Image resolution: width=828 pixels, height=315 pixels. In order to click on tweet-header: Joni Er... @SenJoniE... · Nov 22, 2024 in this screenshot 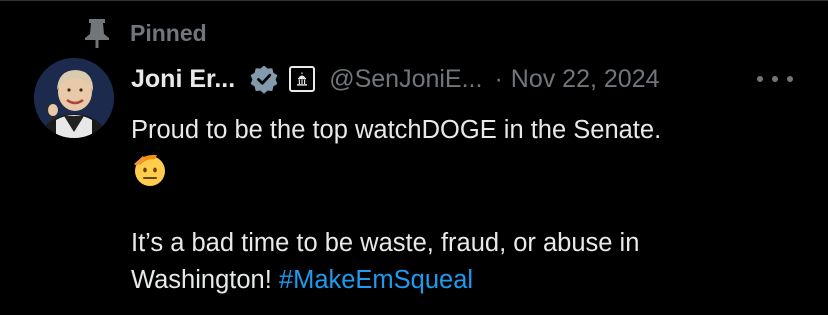, I will do `click(395, 79)`.